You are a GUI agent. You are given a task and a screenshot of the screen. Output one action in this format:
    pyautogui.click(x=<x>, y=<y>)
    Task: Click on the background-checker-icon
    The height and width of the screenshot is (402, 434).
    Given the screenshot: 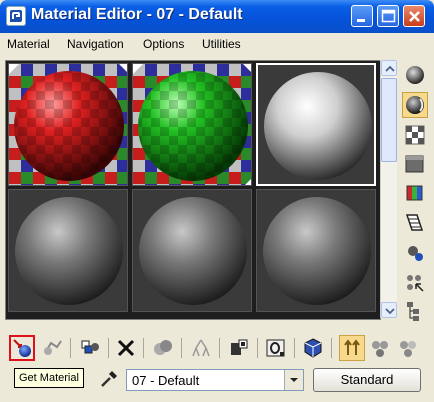 What is the action you would take?
    pyautogui.click(x=415, y=135)
    